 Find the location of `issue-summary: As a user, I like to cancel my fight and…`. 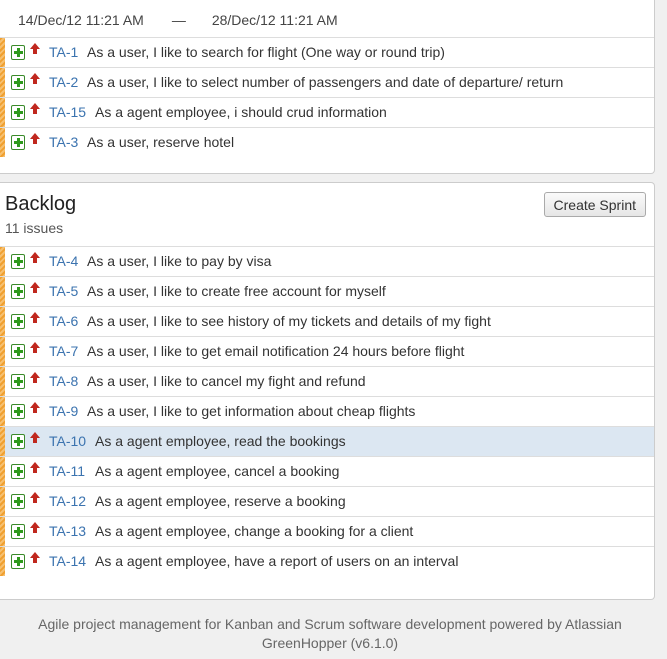

issue-summary: As a user, I like to cancel my fight and… is located at coordinates (226, 381).